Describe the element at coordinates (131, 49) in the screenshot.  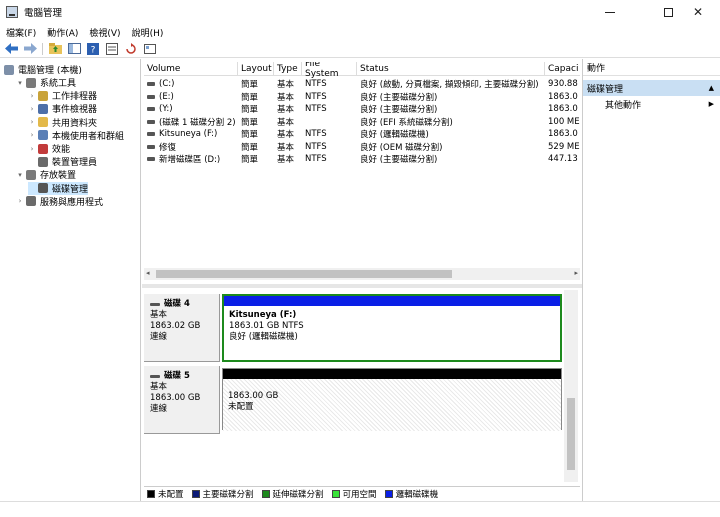
I see `refresh-icon` at that location.